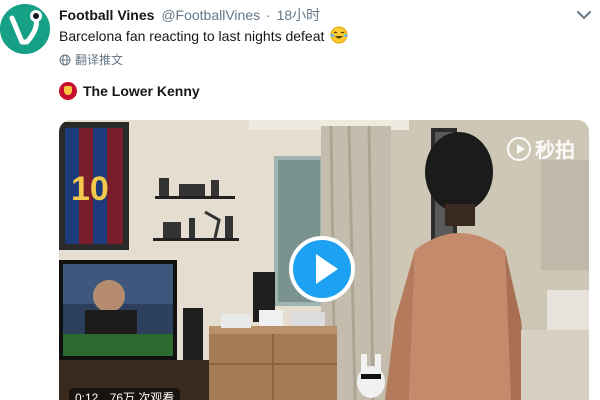 This screenshot has height=400, width=600. I want to click on attribution-name: The Lower Kenny, so click(141, 91).